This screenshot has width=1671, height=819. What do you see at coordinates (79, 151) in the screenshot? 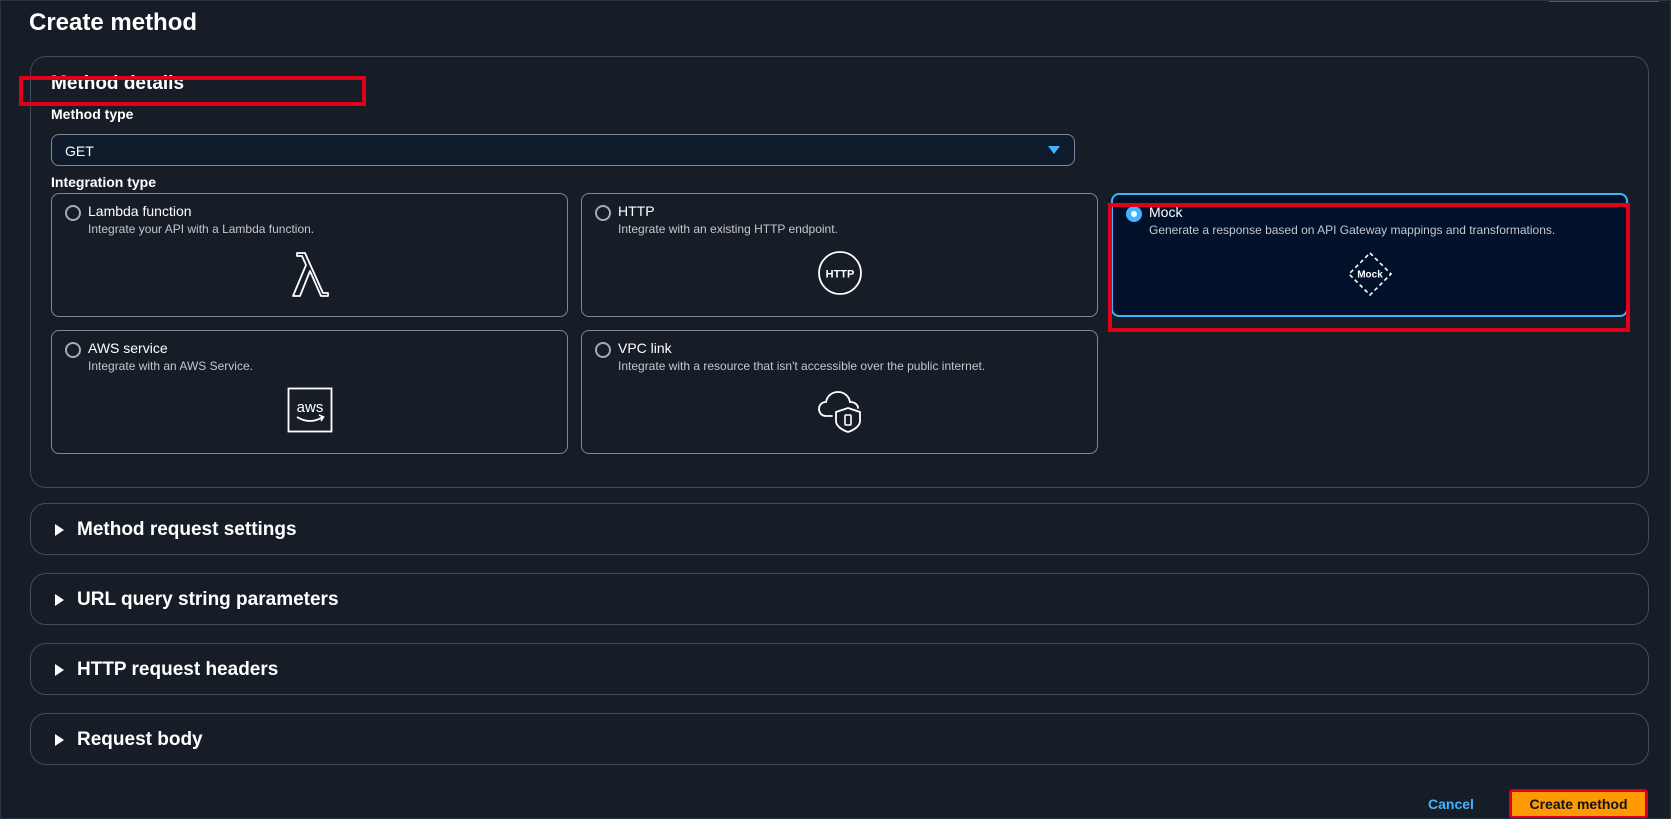
I see `method-type-value: GET` at bounding box center [79, 151].